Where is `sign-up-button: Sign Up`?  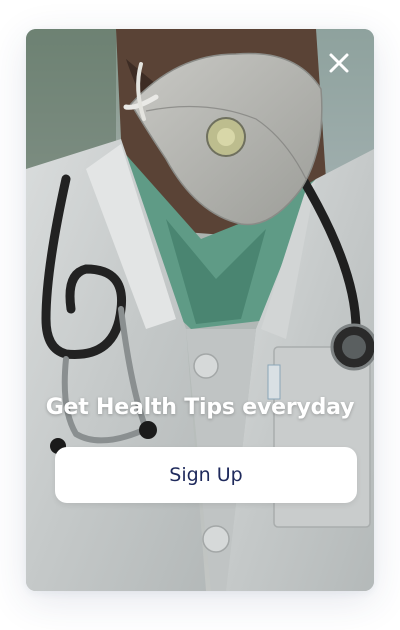
sign-up-button: Sign Up is located at coordinates (206, 475).